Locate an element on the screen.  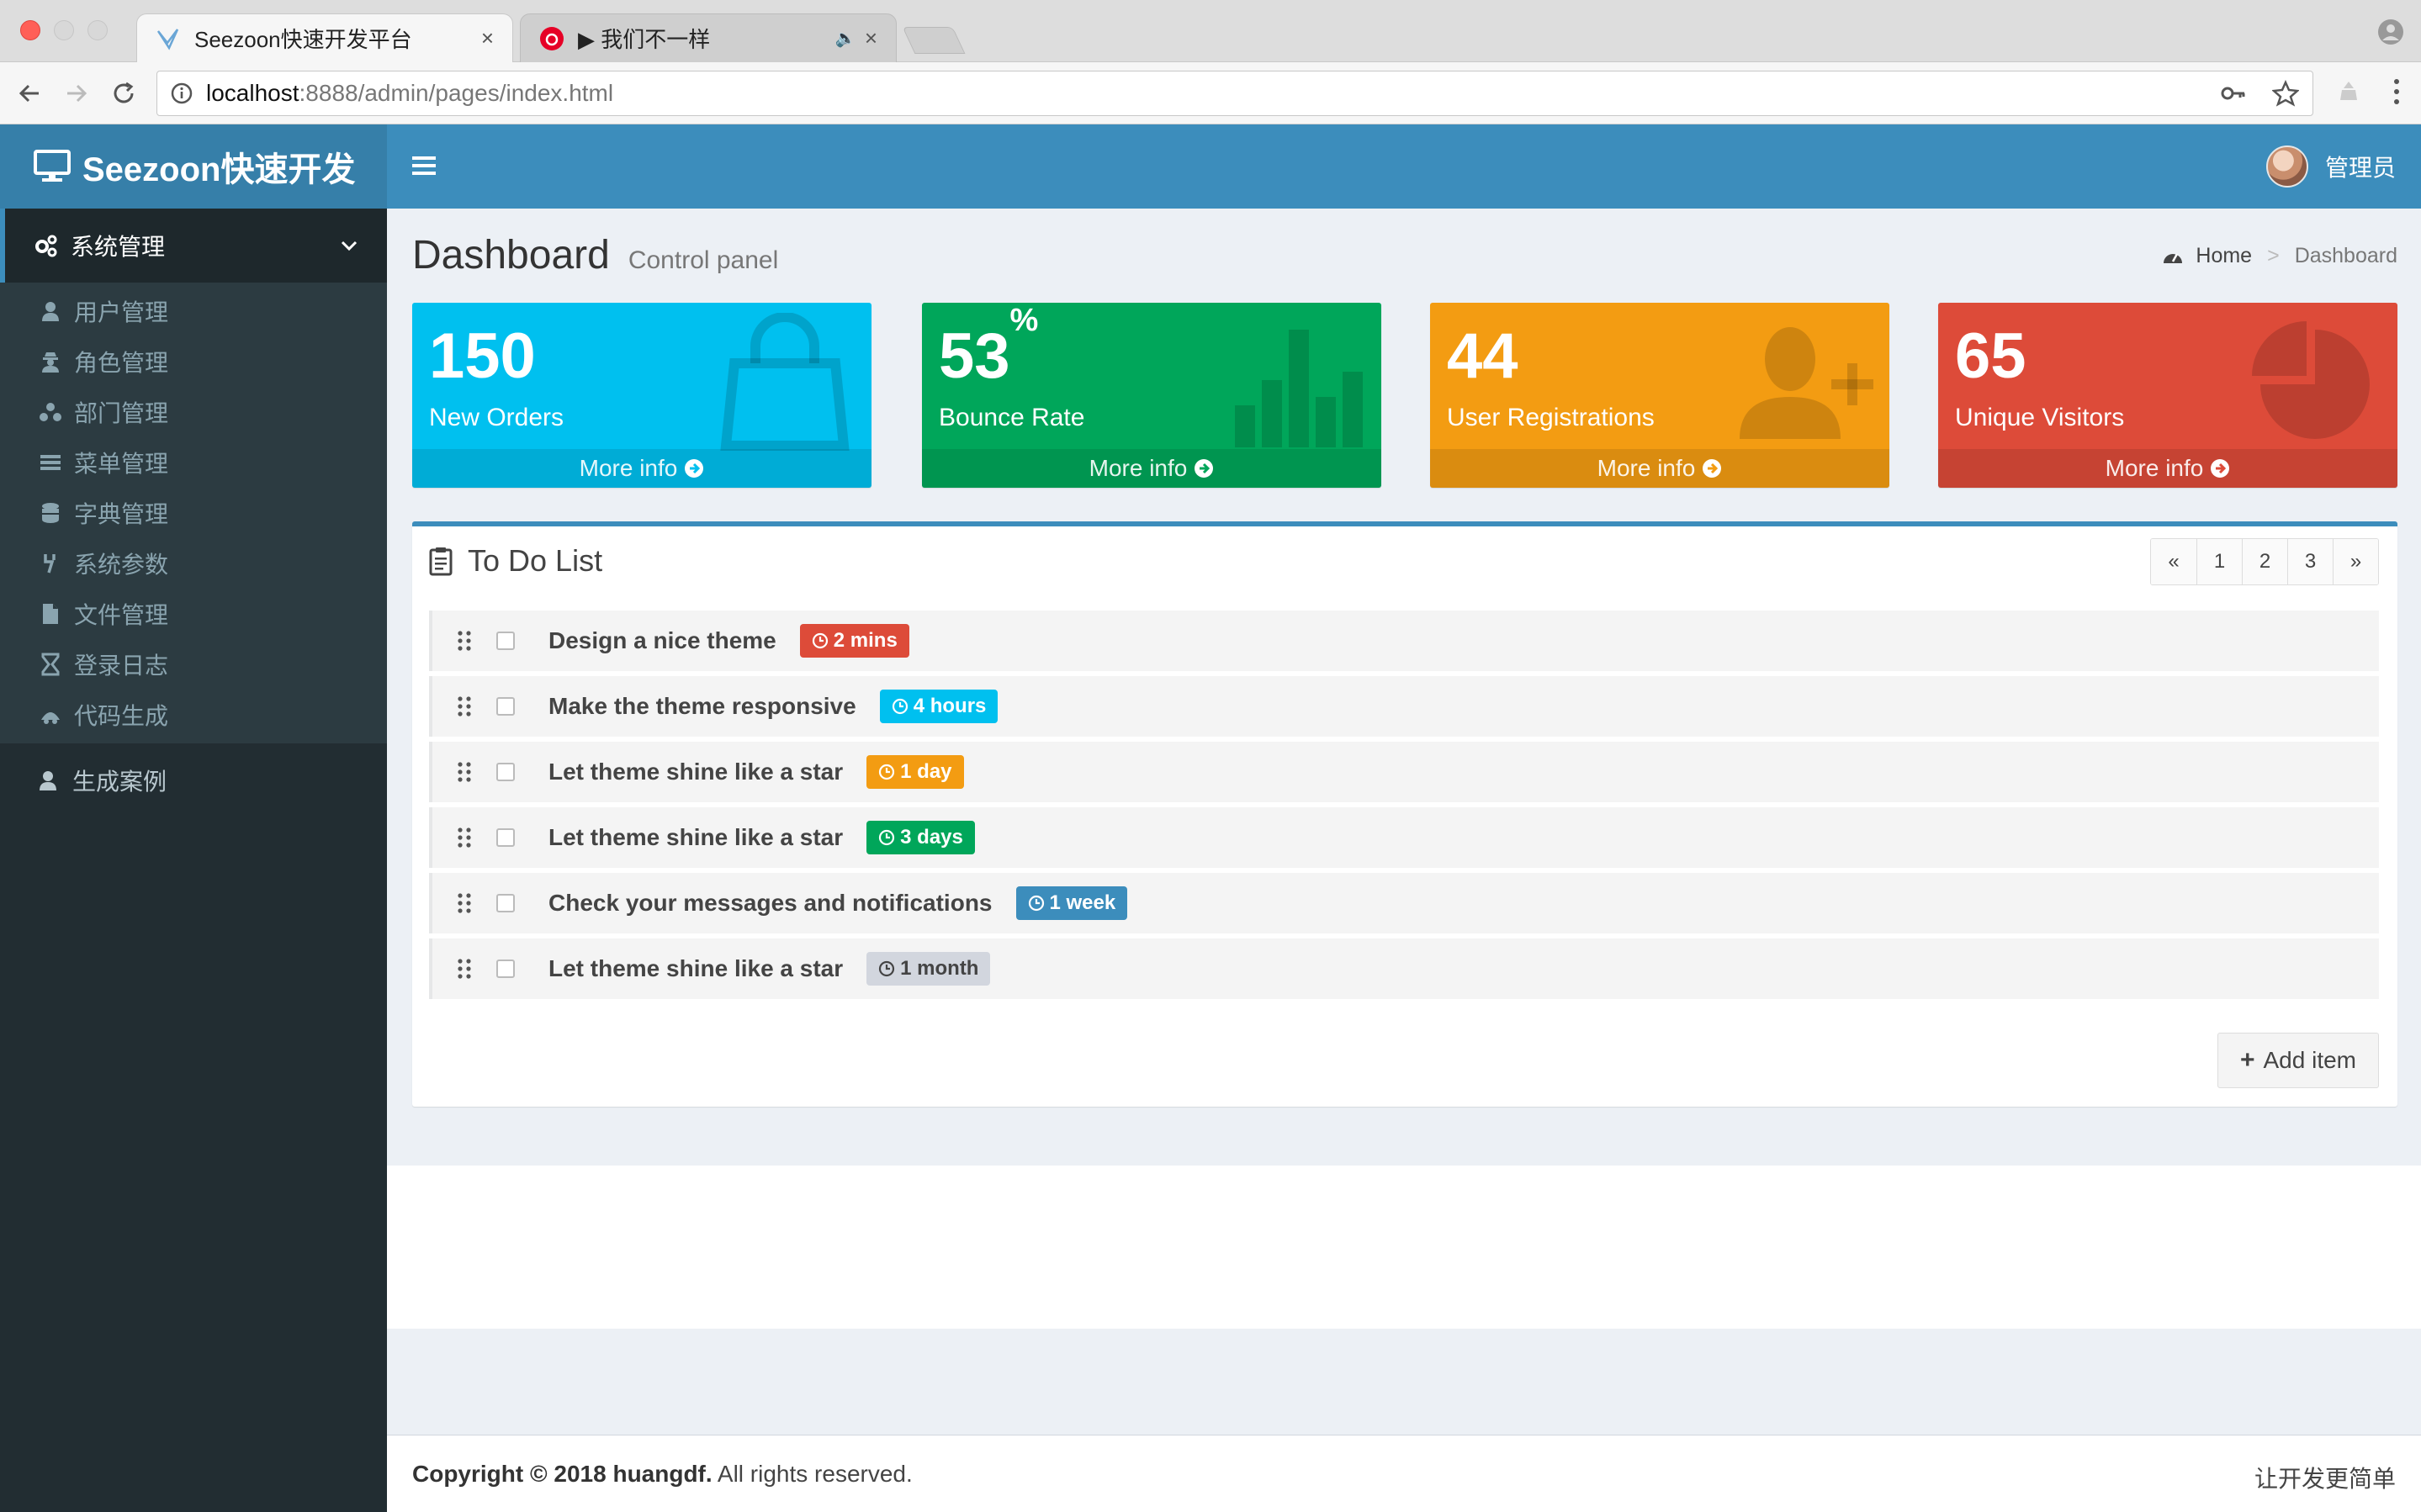
stat-value: 53% is located at coordinates (989, 347).